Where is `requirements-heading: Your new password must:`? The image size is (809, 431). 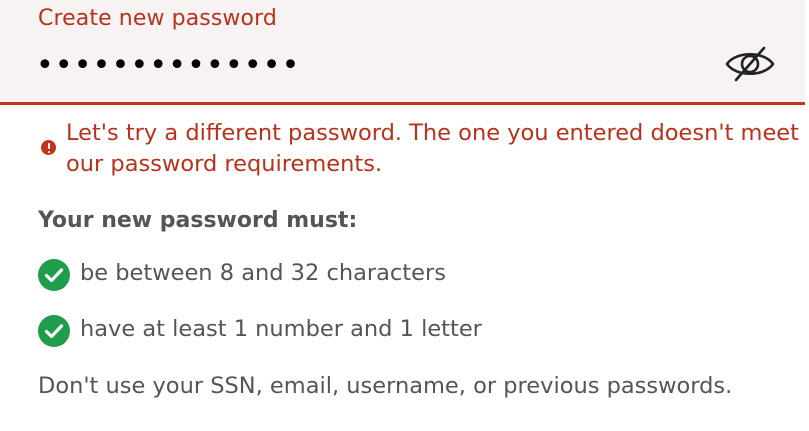 requirements-heading: Your new password must: is located at coordinates (198, 220).